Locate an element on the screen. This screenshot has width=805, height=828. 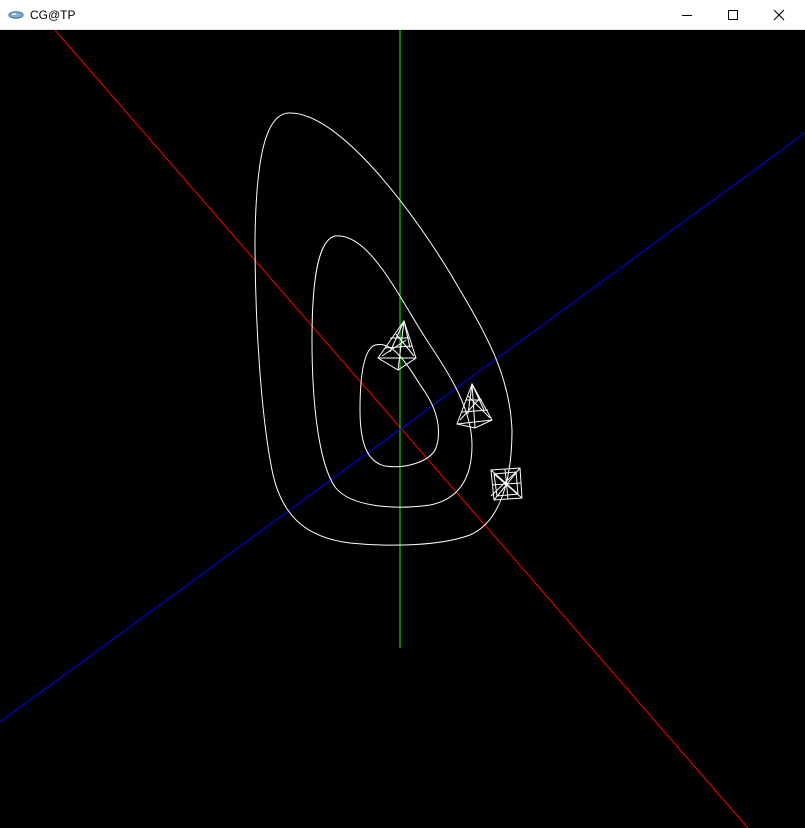
close-icon is located at coordinates (779, 15).